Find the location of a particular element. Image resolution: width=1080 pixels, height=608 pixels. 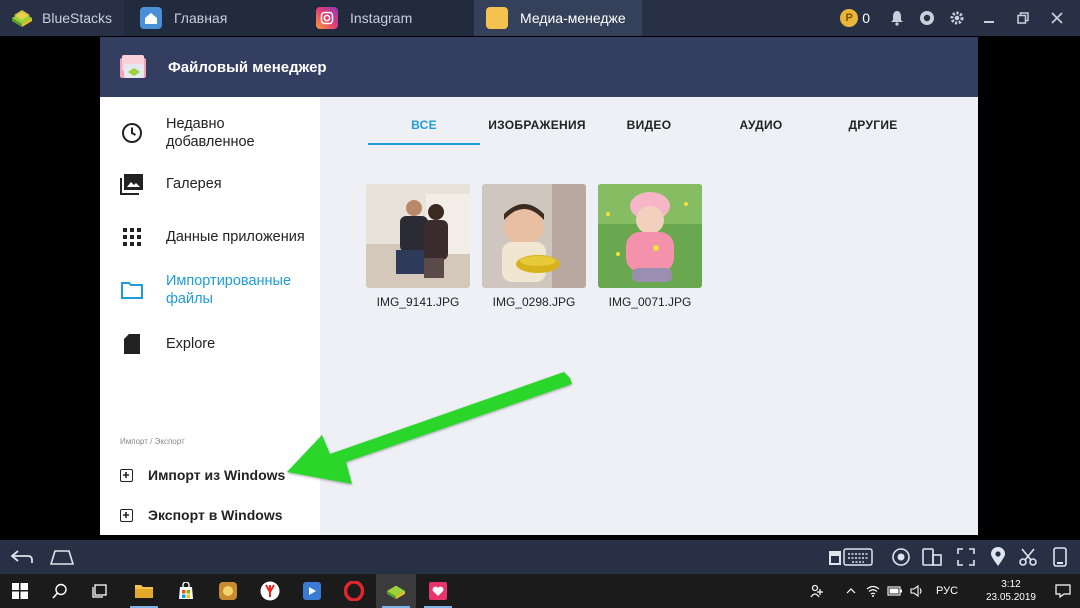

drawer-item-label: Данные приложения is located at coordinates (235, 237).